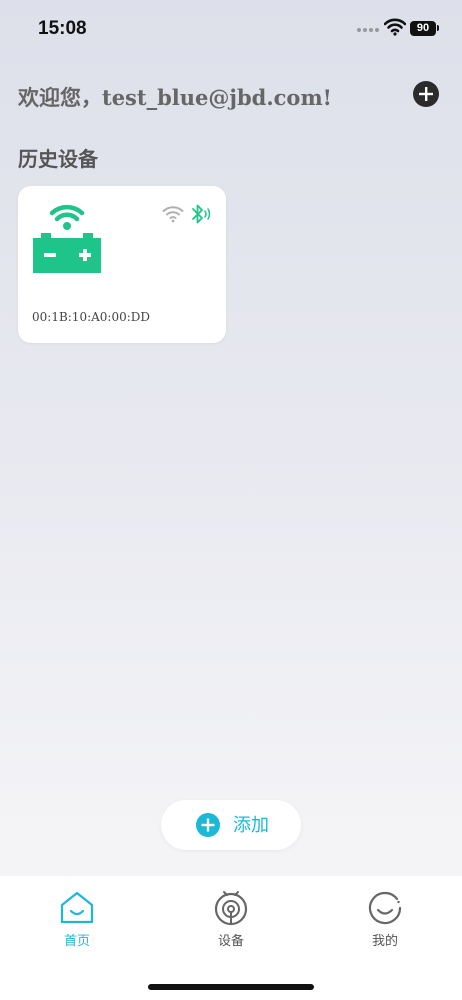 The height and width of the screenshot is (1000, 462). I want to click on nav-label-home: 首页, so click(76, 941).